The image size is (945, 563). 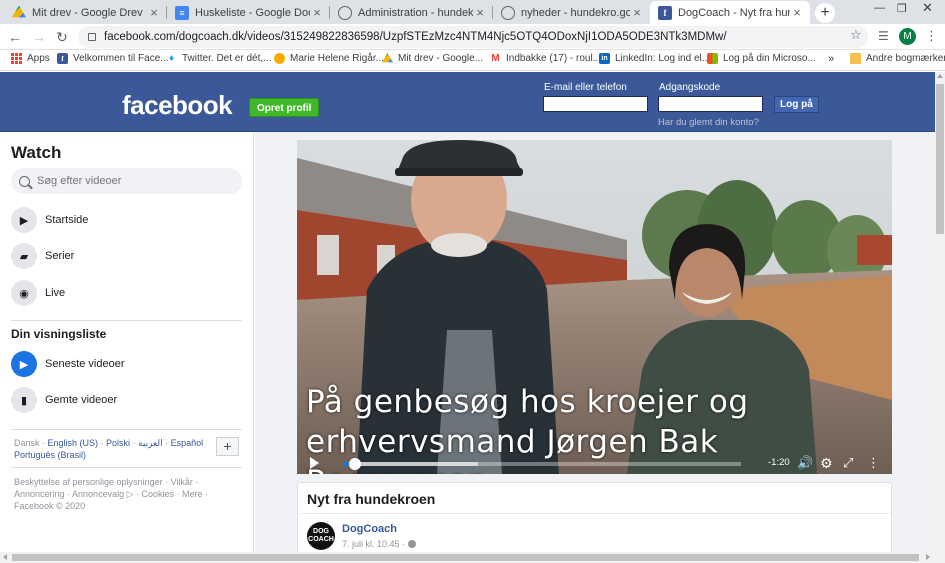 What do you see at coordinates (374, 544) in the screenshot?
I see `post-date-text: 7. juli kl. 10.45 ·` at bounding box center [374, 544].